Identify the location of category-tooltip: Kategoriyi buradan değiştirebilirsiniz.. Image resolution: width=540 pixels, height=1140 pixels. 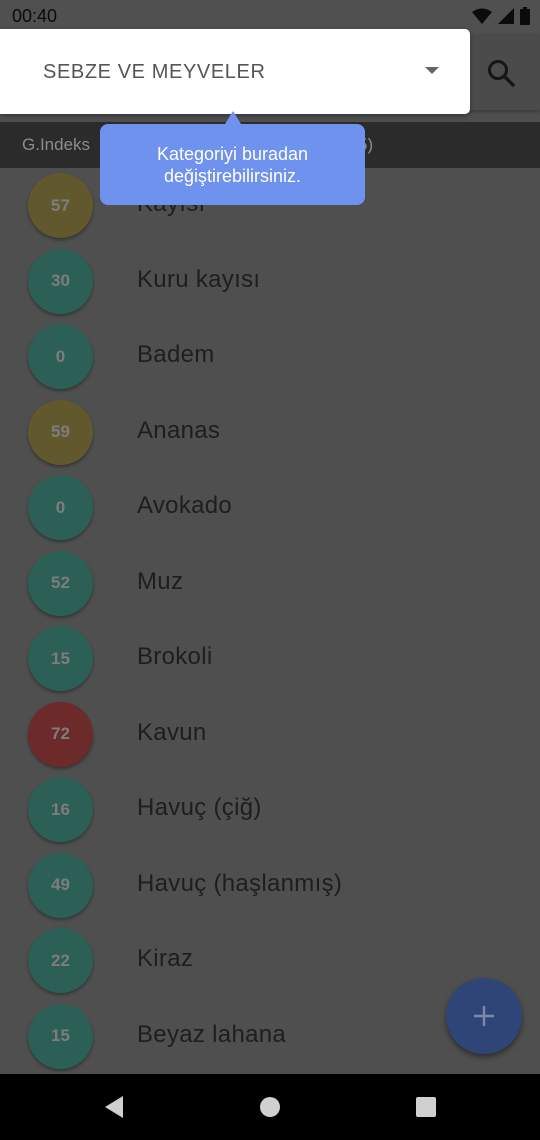
(232, 164).